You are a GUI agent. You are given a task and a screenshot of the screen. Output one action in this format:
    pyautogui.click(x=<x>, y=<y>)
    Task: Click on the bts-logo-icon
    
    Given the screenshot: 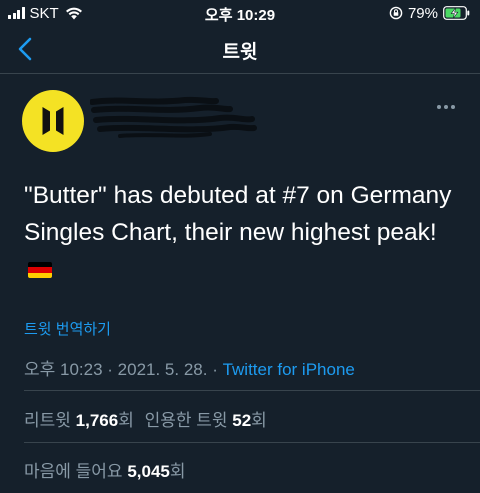 What is the action you would take?
    pyautogui.click(x=53, y=121)
    